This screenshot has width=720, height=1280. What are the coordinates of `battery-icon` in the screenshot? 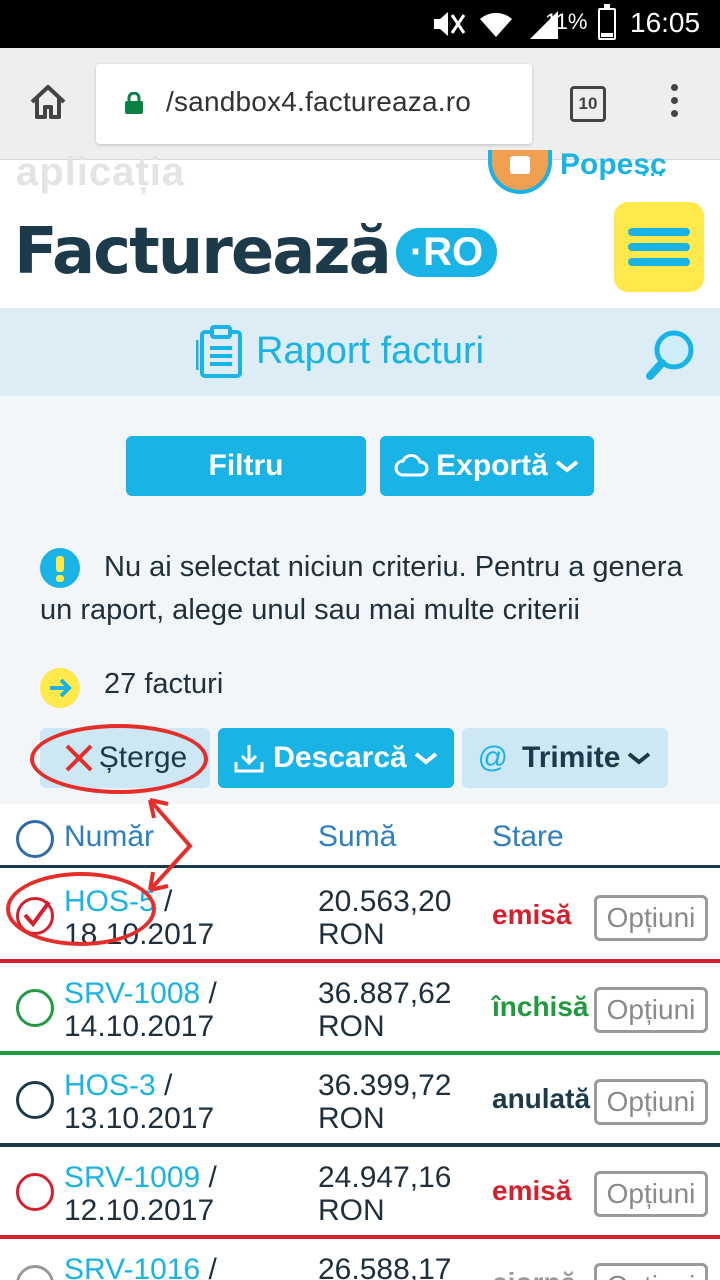 It's located at (607, 22).